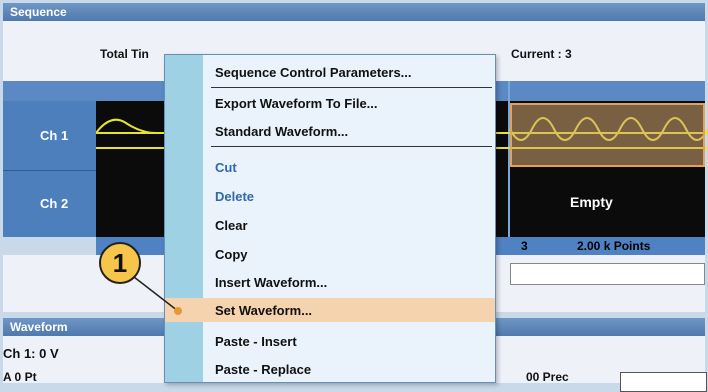 This screenshot has width=708, height=392. I want to click on callout-number: 1, so click(120, 263).